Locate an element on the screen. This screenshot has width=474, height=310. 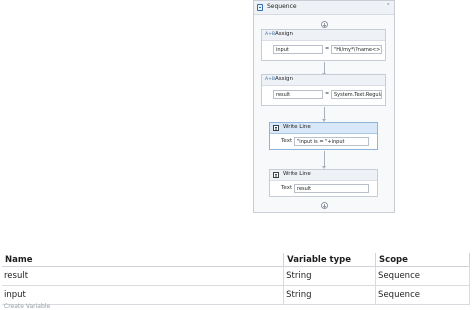
table-row: result String Sequence is located at coordinates (236, 276).